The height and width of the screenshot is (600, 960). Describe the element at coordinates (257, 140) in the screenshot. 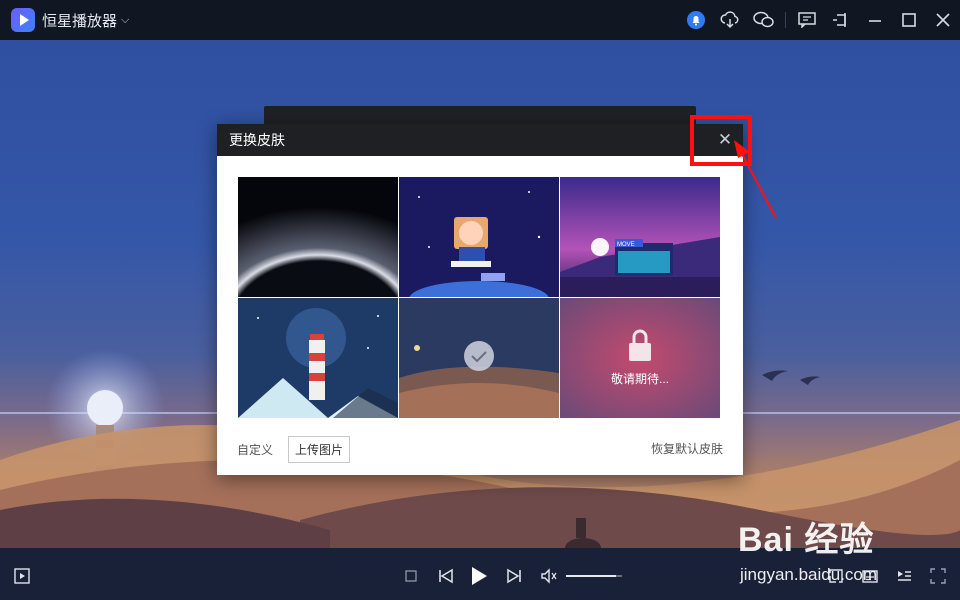

I see `dialog-title: 更换皮肤` at that location.